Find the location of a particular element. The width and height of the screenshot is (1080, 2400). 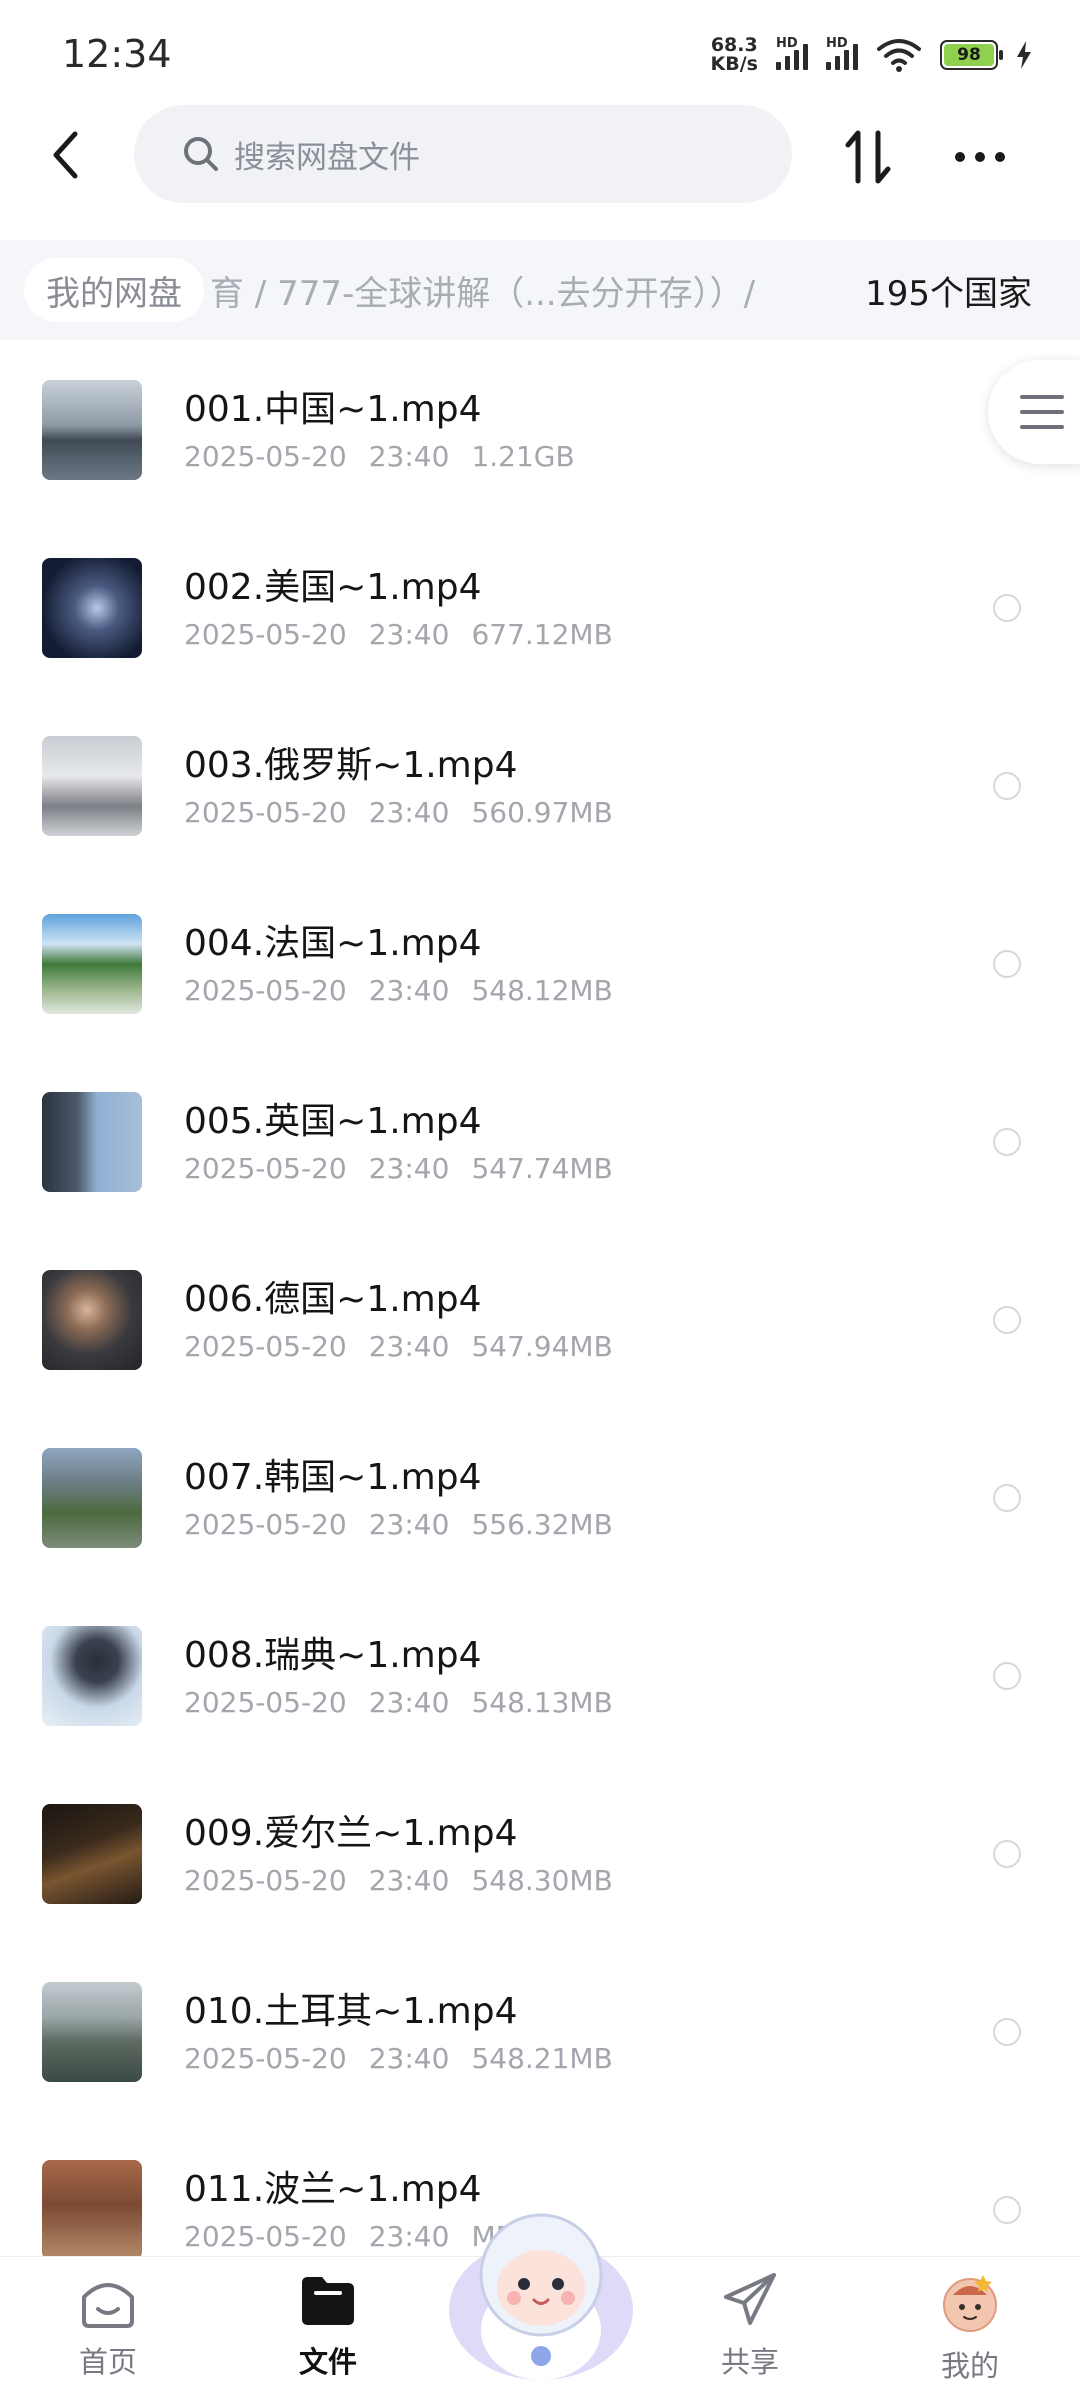

file-size: 677.12MB is located at coordinates (542, 634).